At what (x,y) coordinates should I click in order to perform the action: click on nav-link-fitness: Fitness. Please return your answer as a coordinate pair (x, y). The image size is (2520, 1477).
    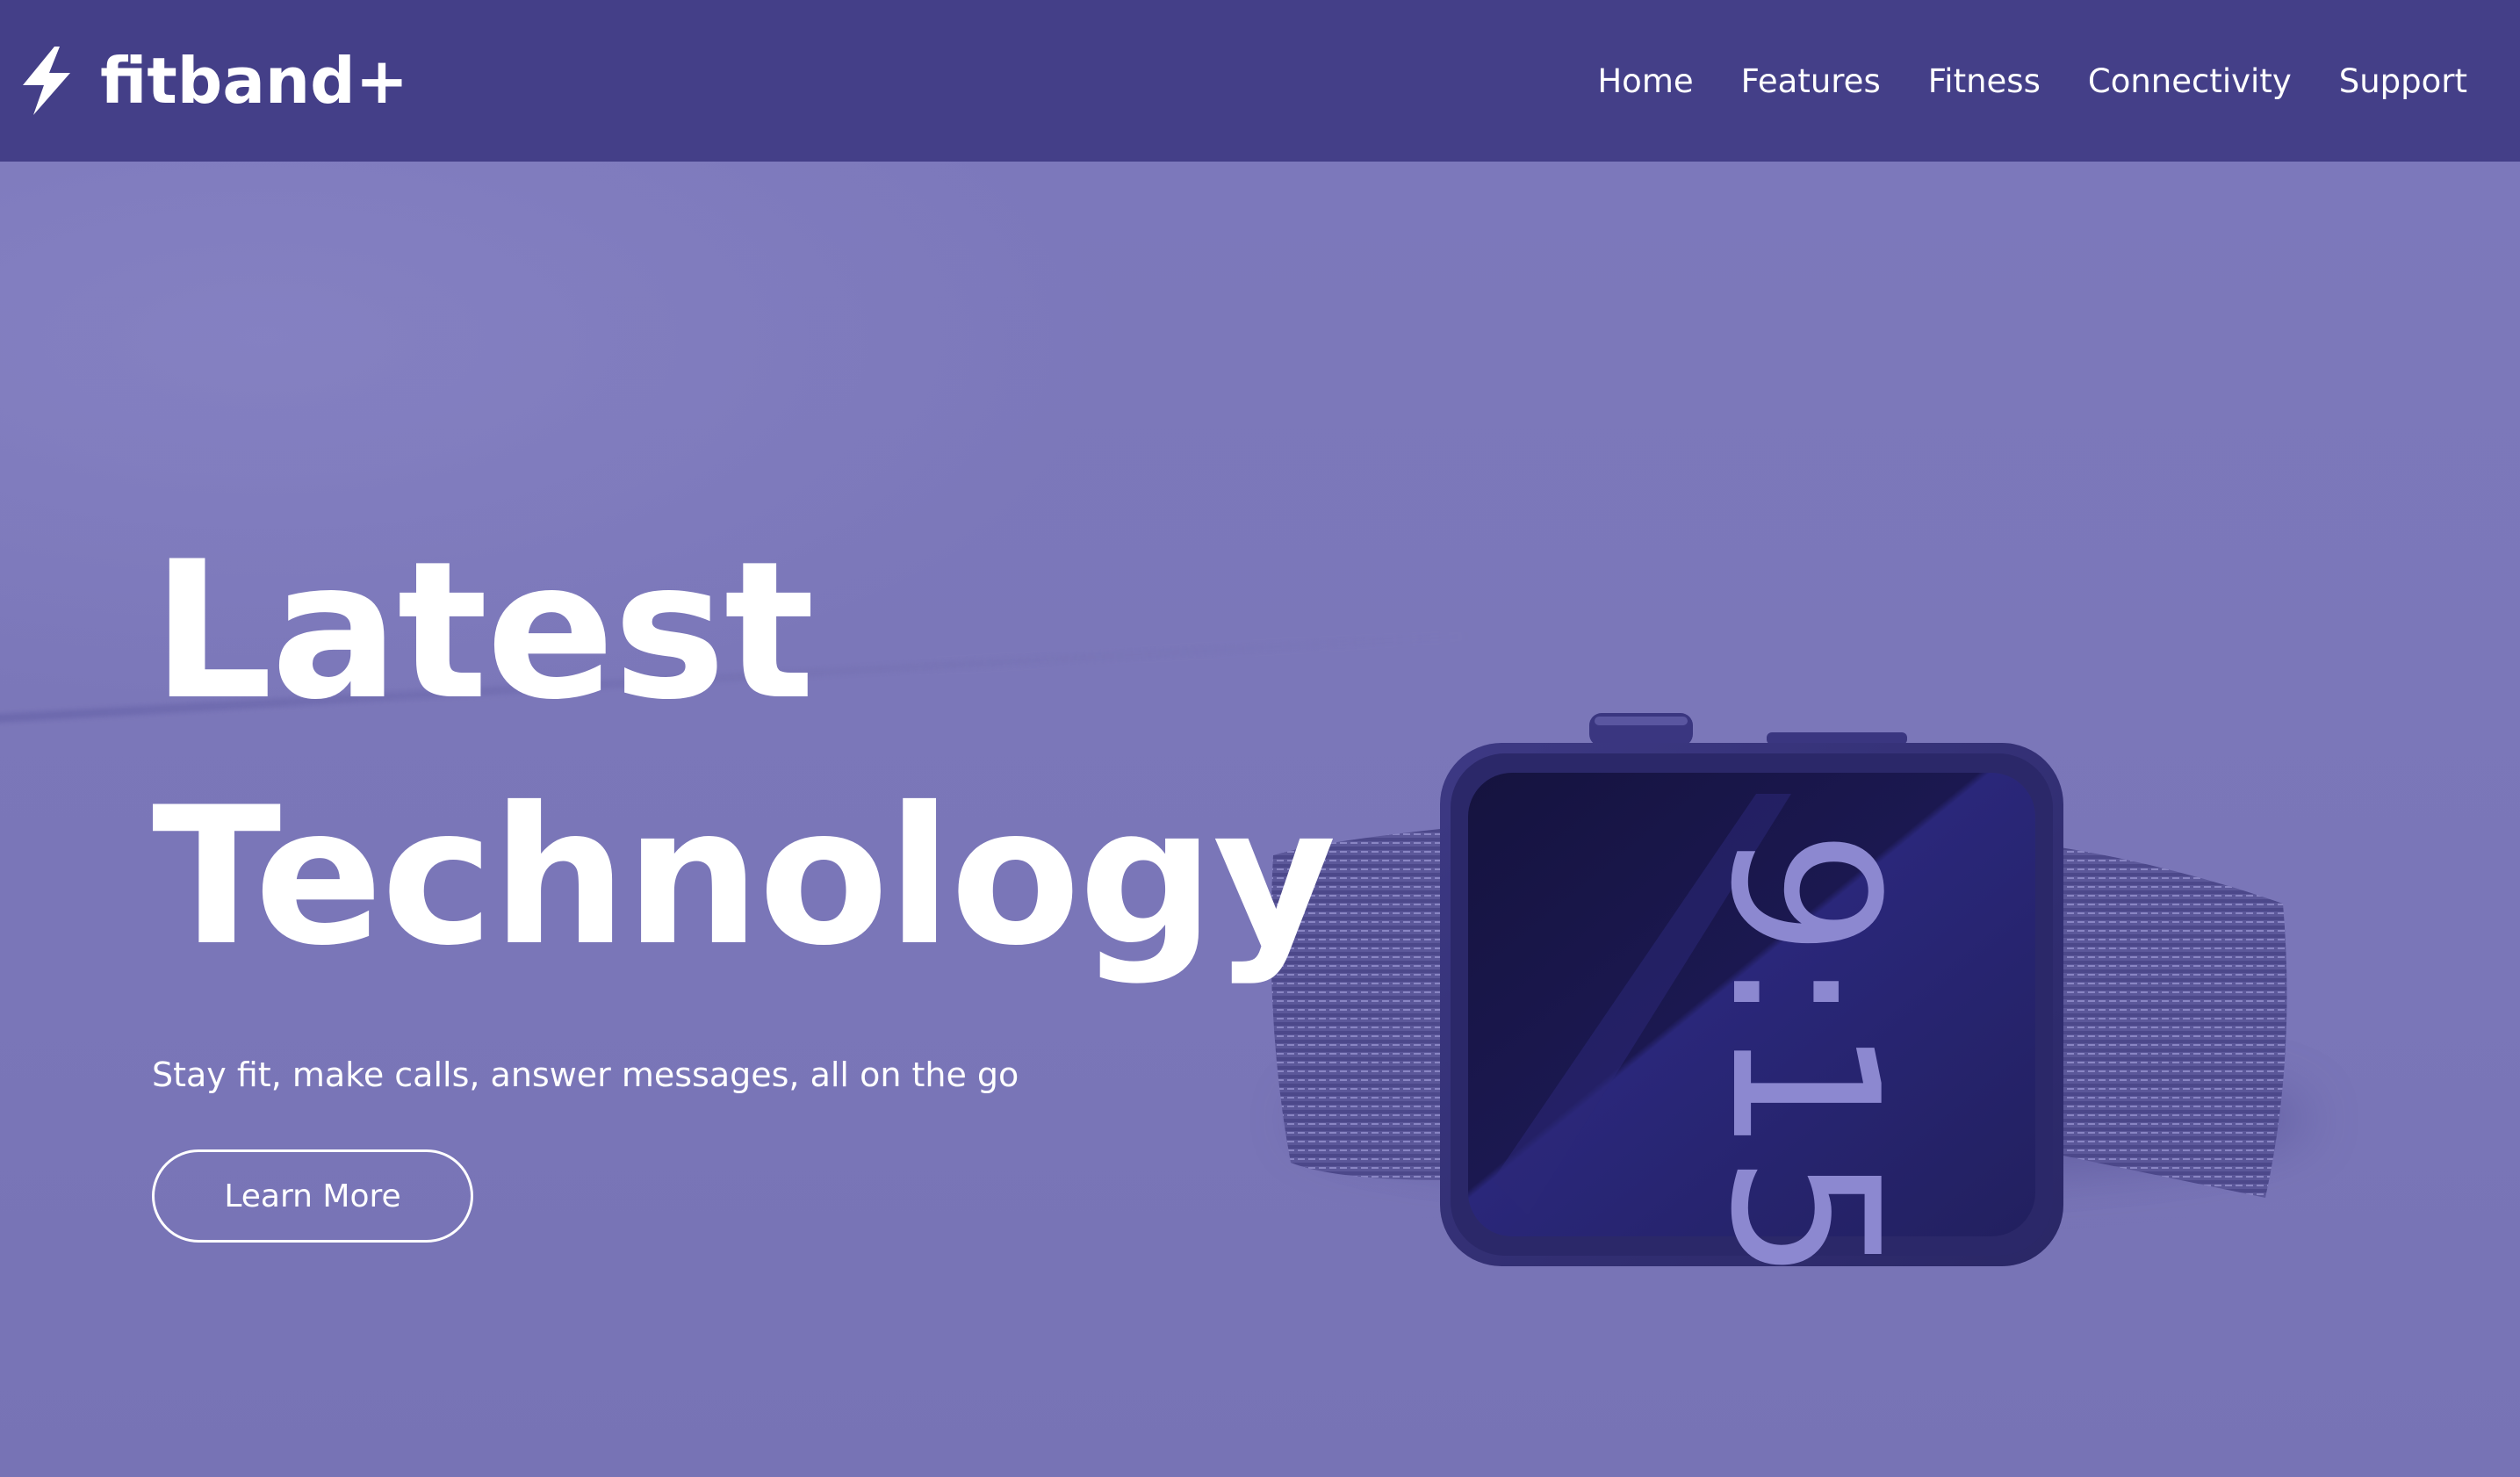
    Looking at the image, I should click on (1984, 81).